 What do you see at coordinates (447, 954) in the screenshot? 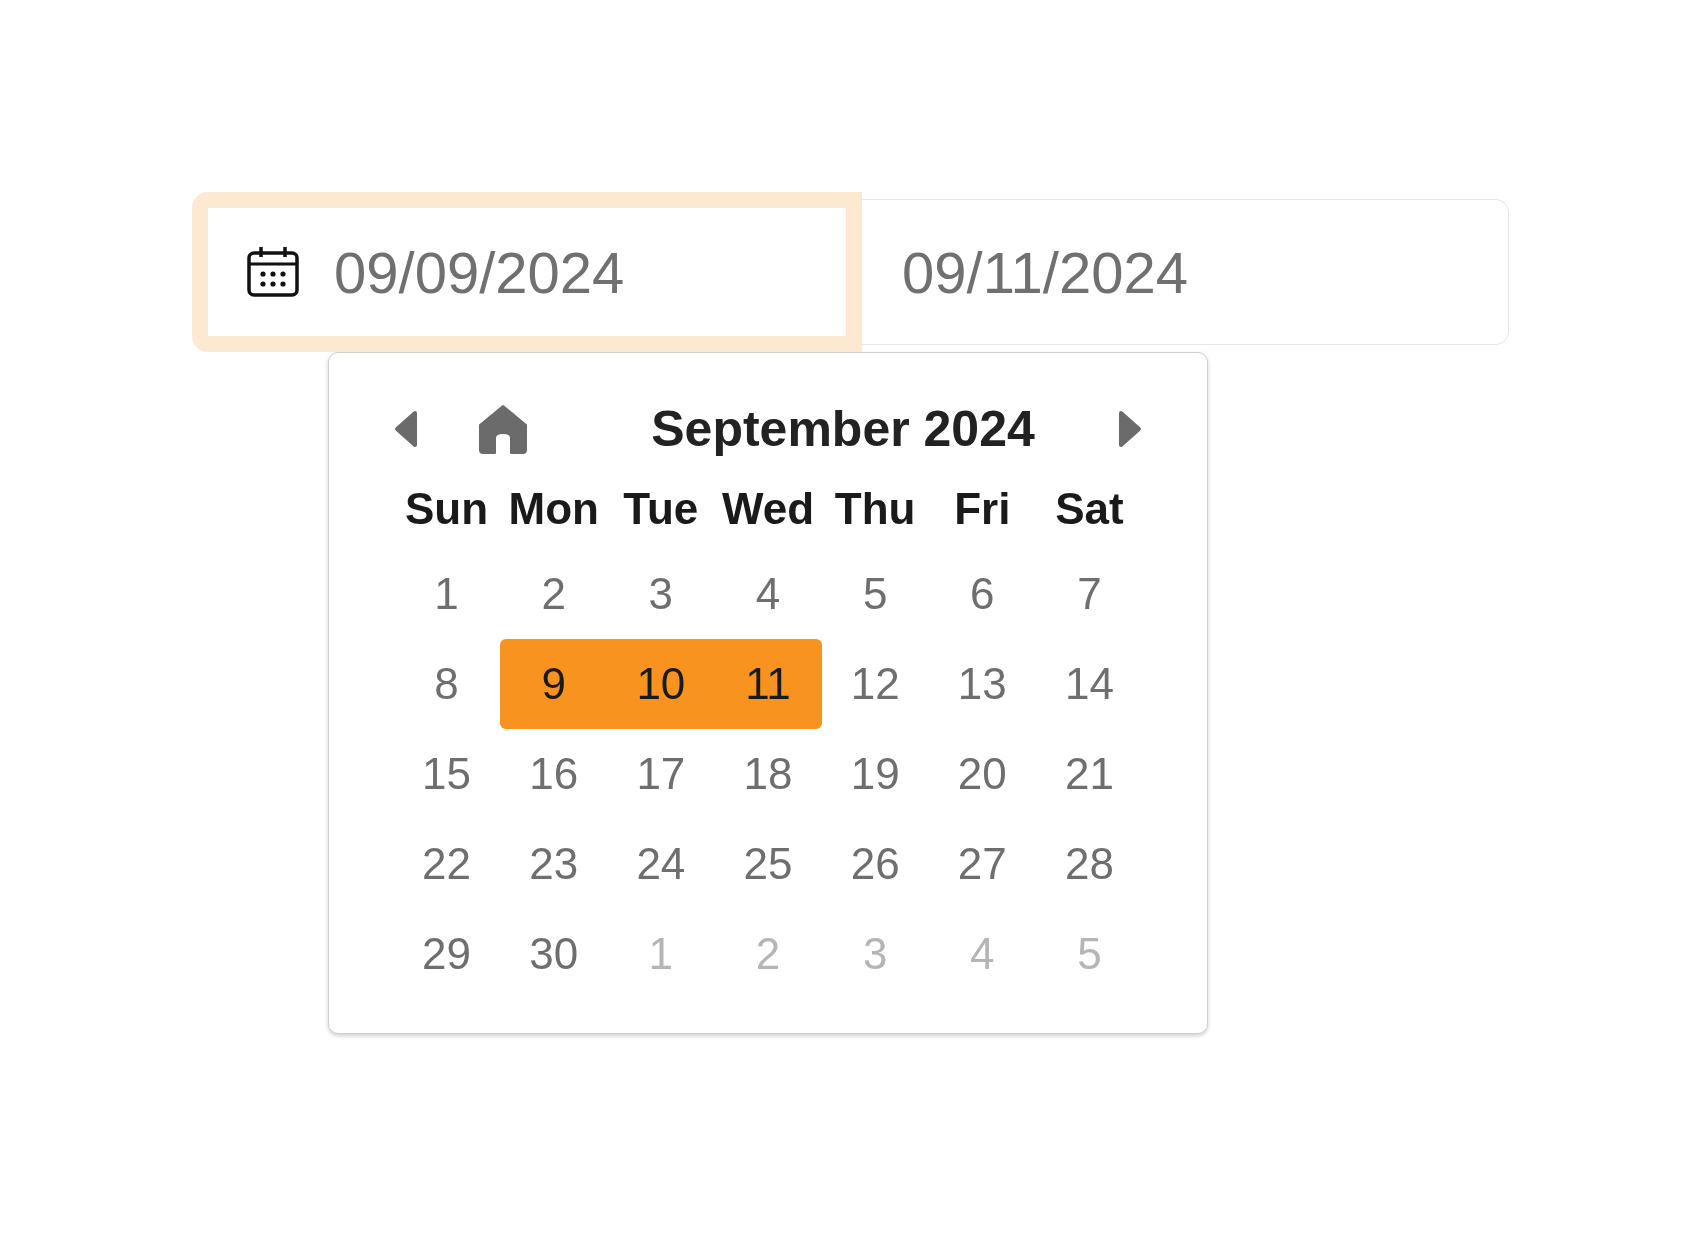
I see `day-cell: 29` at bounding box center [447, 954].